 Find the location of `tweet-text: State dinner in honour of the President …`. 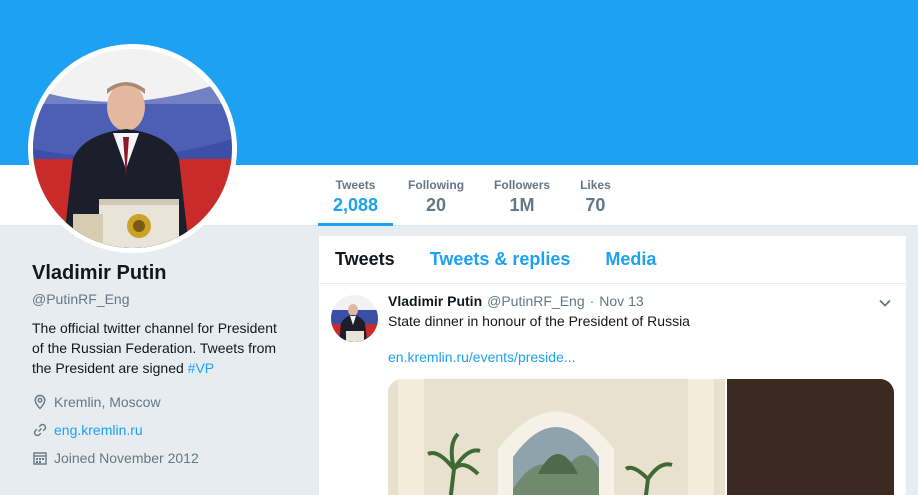

tweet-text: State dinner in honour of the President … is located at coordinates (539, 321).